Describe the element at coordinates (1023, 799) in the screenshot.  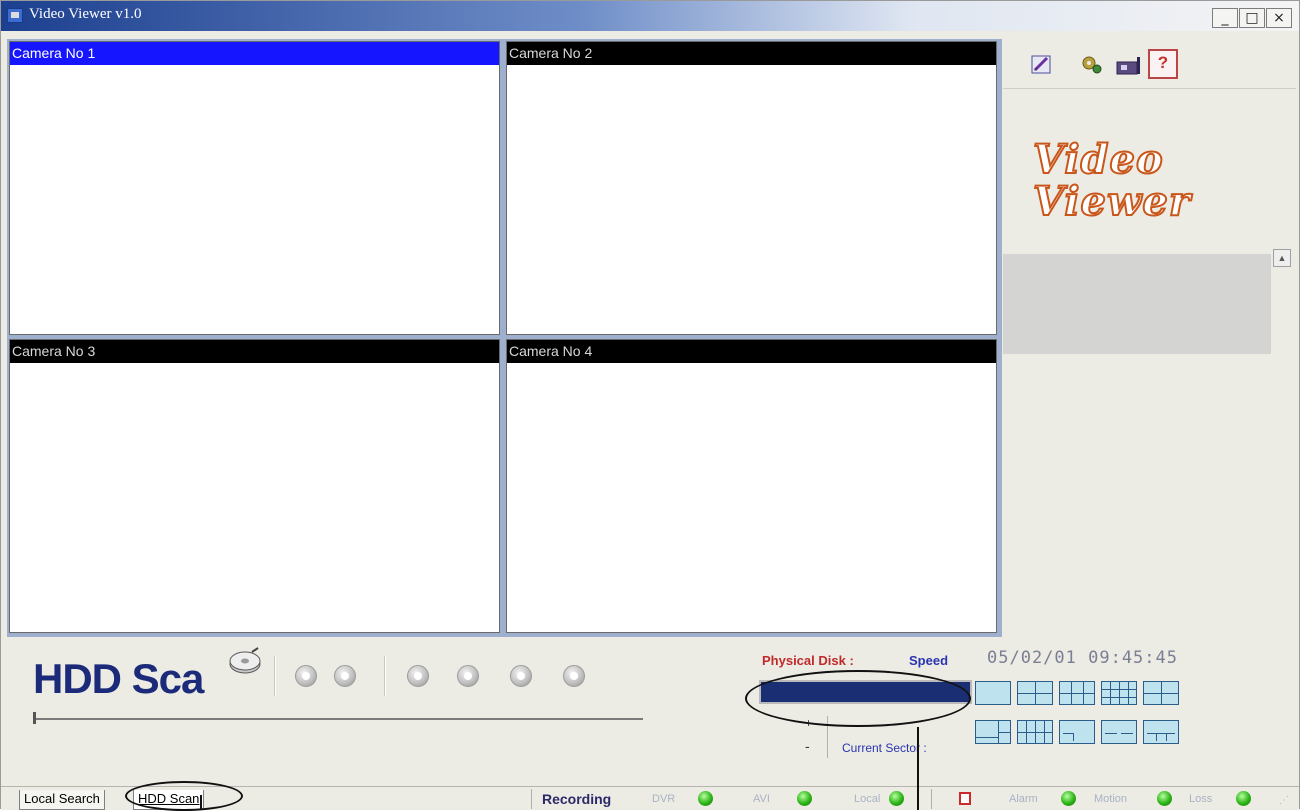
I see `alarm-label: Alarm` at that location.